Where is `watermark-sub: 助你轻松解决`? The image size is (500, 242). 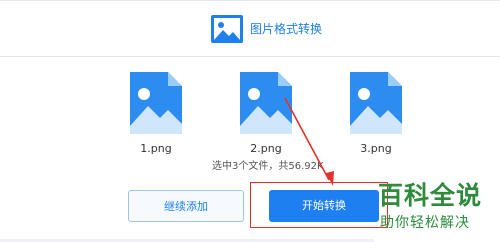
watermark-sub: 助你轻松解决 is located at coordinates (425, 223).